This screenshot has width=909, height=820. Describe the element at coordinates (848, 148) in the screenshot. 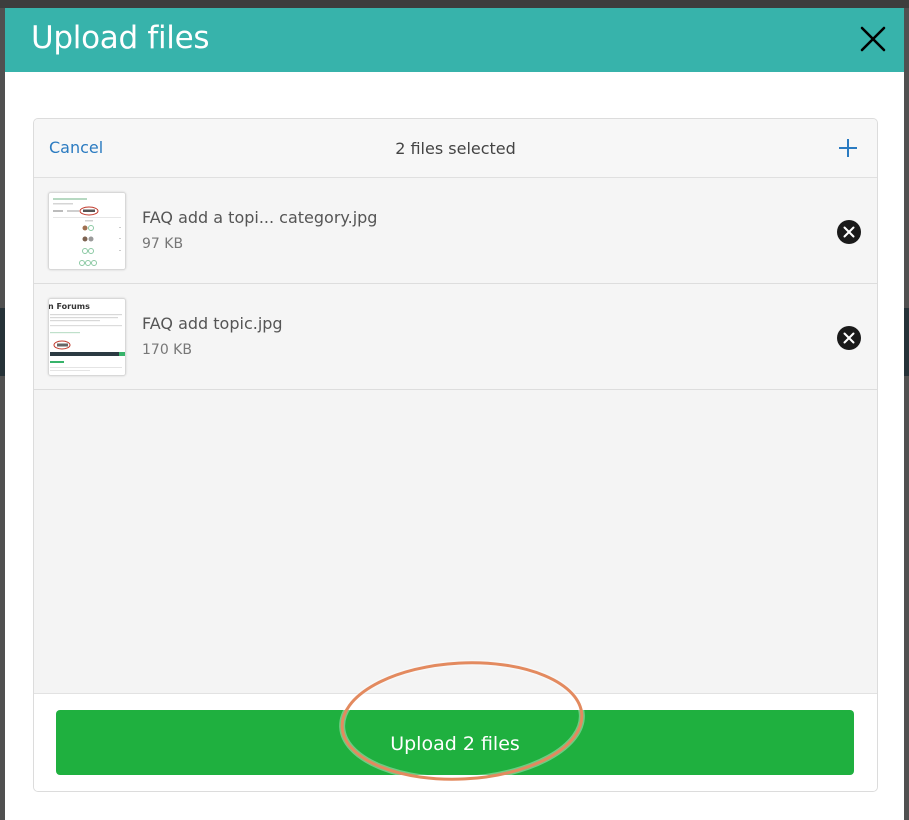

I see `plus-icon` at that location.